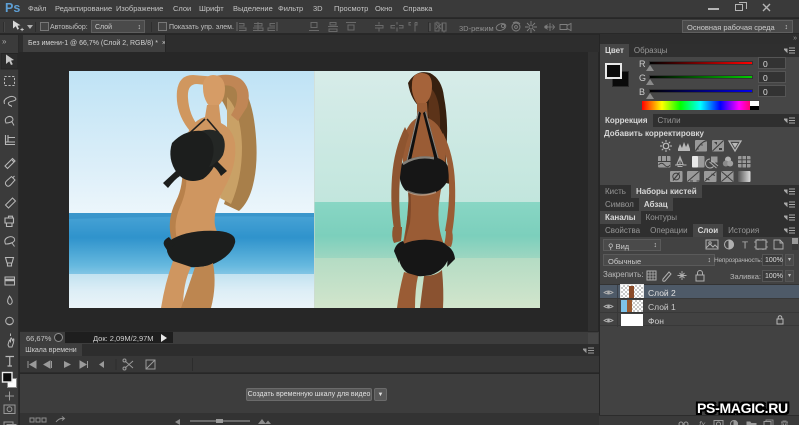 The height and width of the screenshot is (425, 799). Describe the element at coordinates (745, 246) in the screenshot. I see `svg-text: T` at that location.